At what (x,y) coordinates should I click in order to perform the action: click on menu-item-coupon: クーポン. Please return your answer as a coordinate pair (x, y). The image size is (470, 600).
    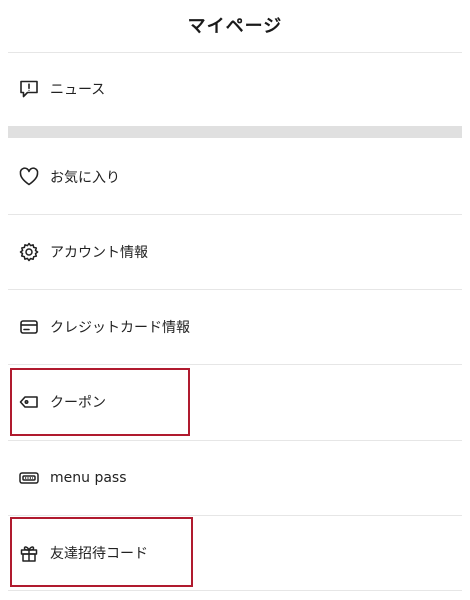
    Looking at the image, I should click on (235, 402).